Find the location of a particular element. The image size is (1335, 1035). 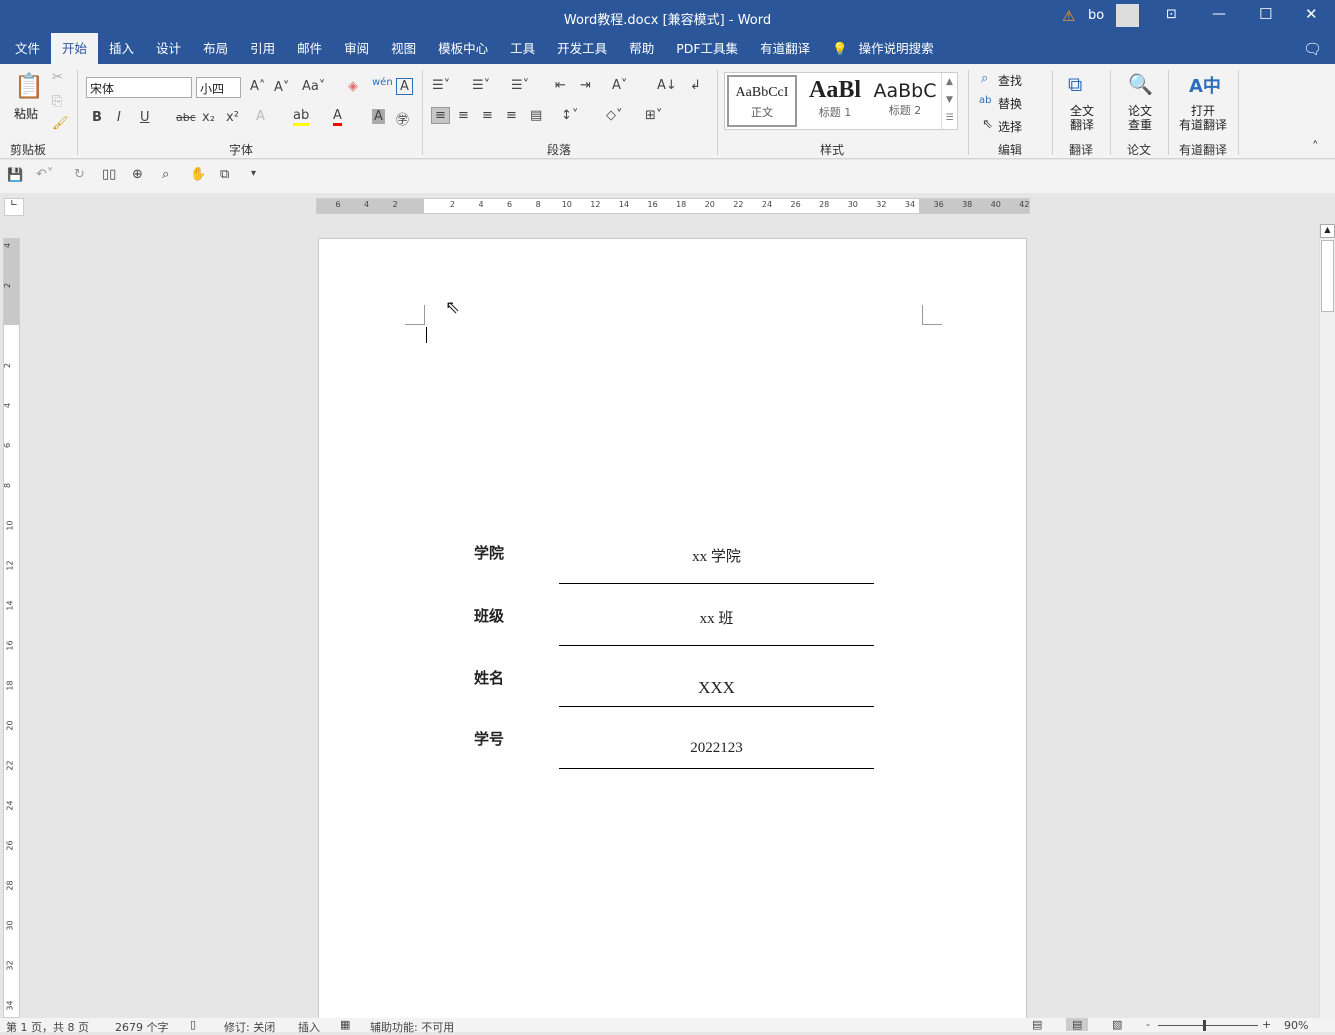

tab-review: 审阅 is located at coordinates (356, 48).